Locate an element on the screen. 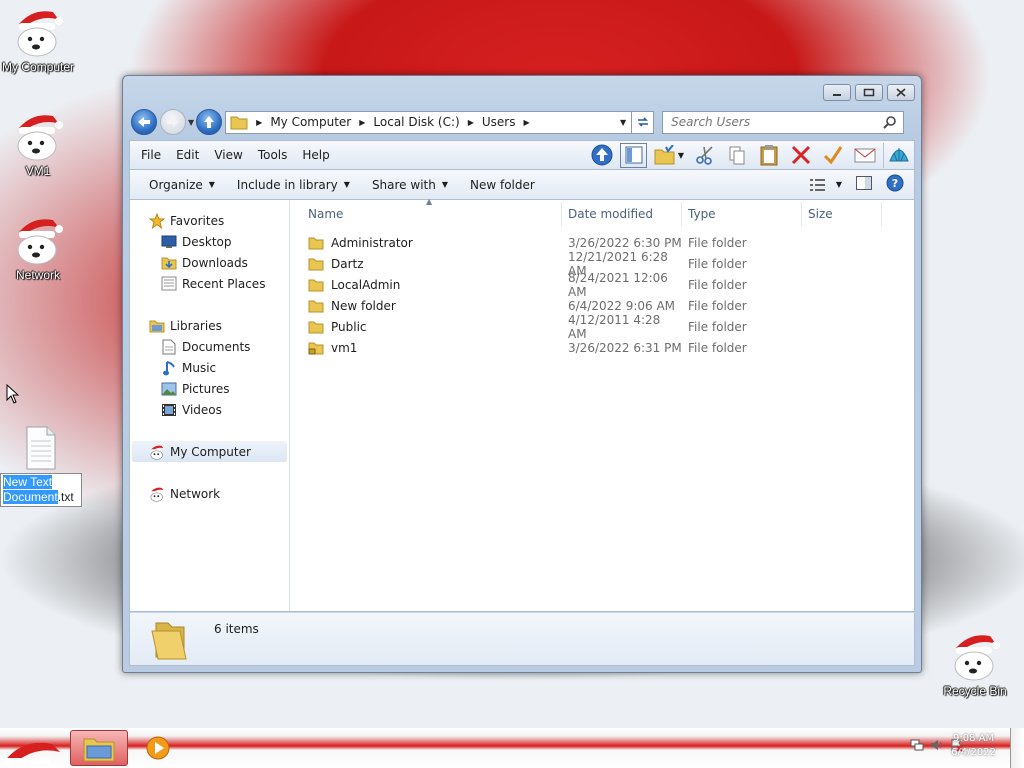 This screenshot has height=768, width=1024. preview-pane-button is located at coordinates (864, 184).